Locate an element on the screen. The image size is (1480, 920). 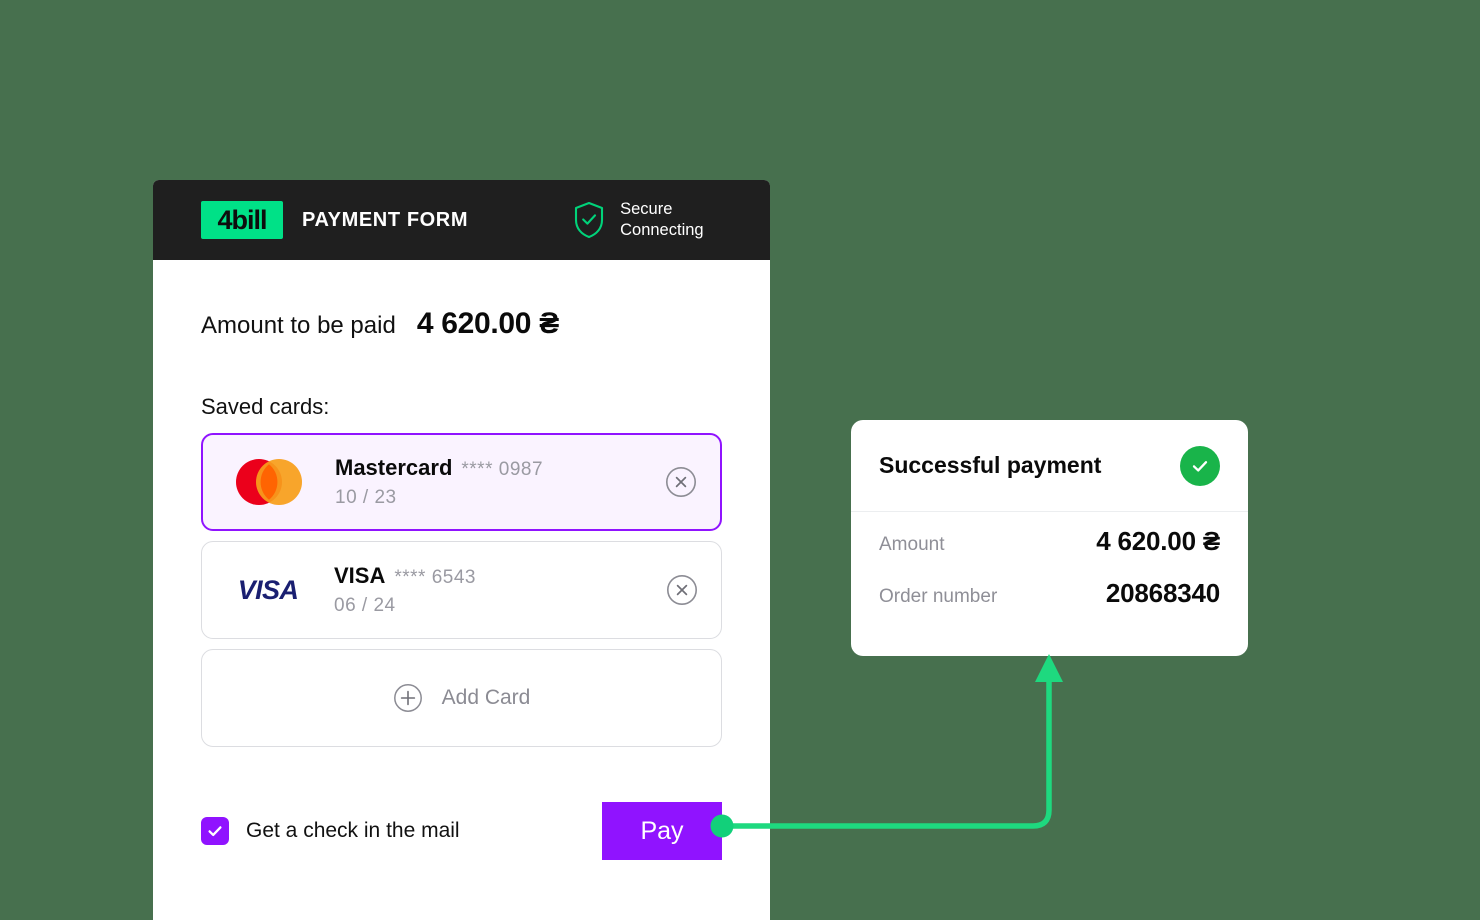
plus-circle-icon is located at coordinates (408, 698).